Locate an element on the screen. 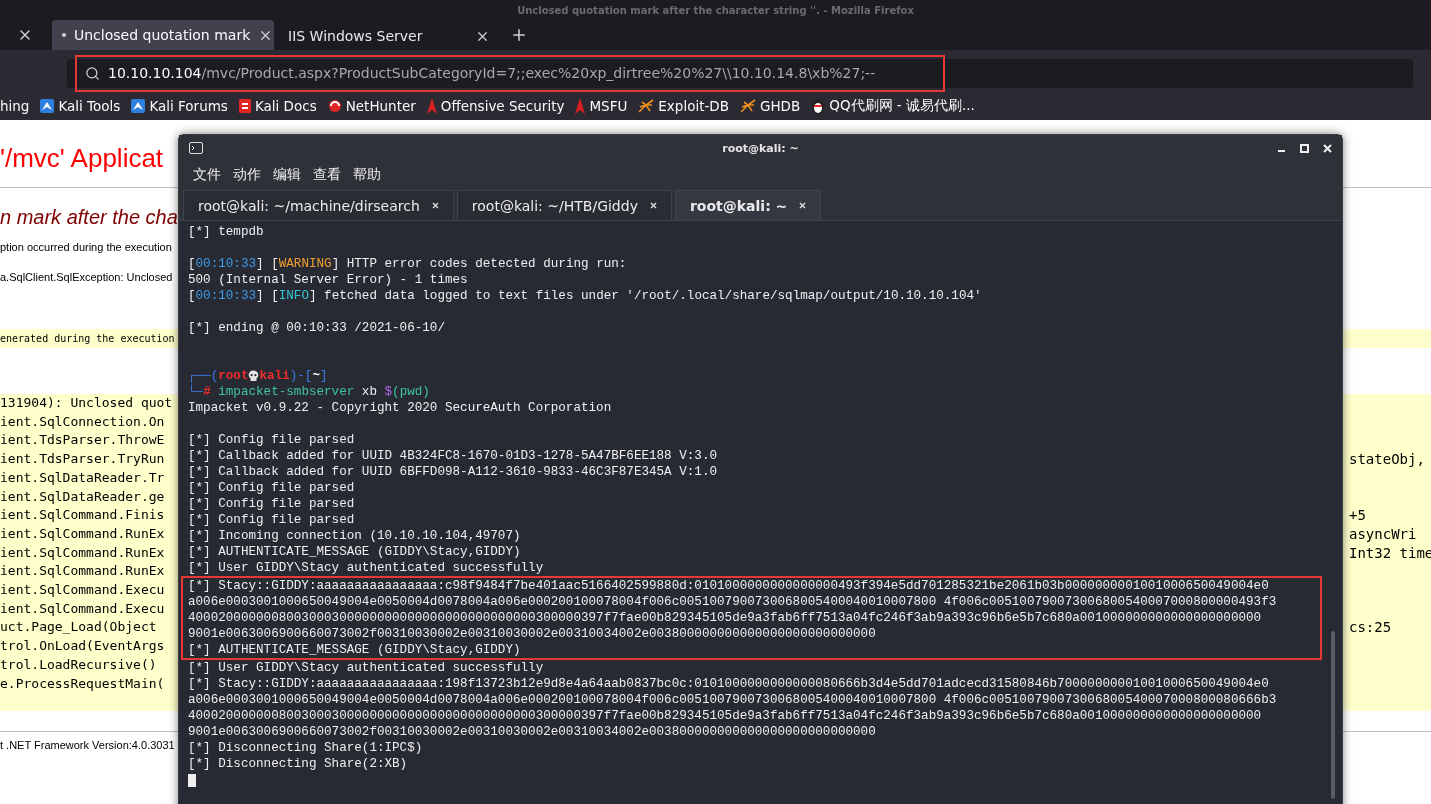  exception-text: a.SqlClient.SqlException: Unclosed is located at coordinates (87, 277).